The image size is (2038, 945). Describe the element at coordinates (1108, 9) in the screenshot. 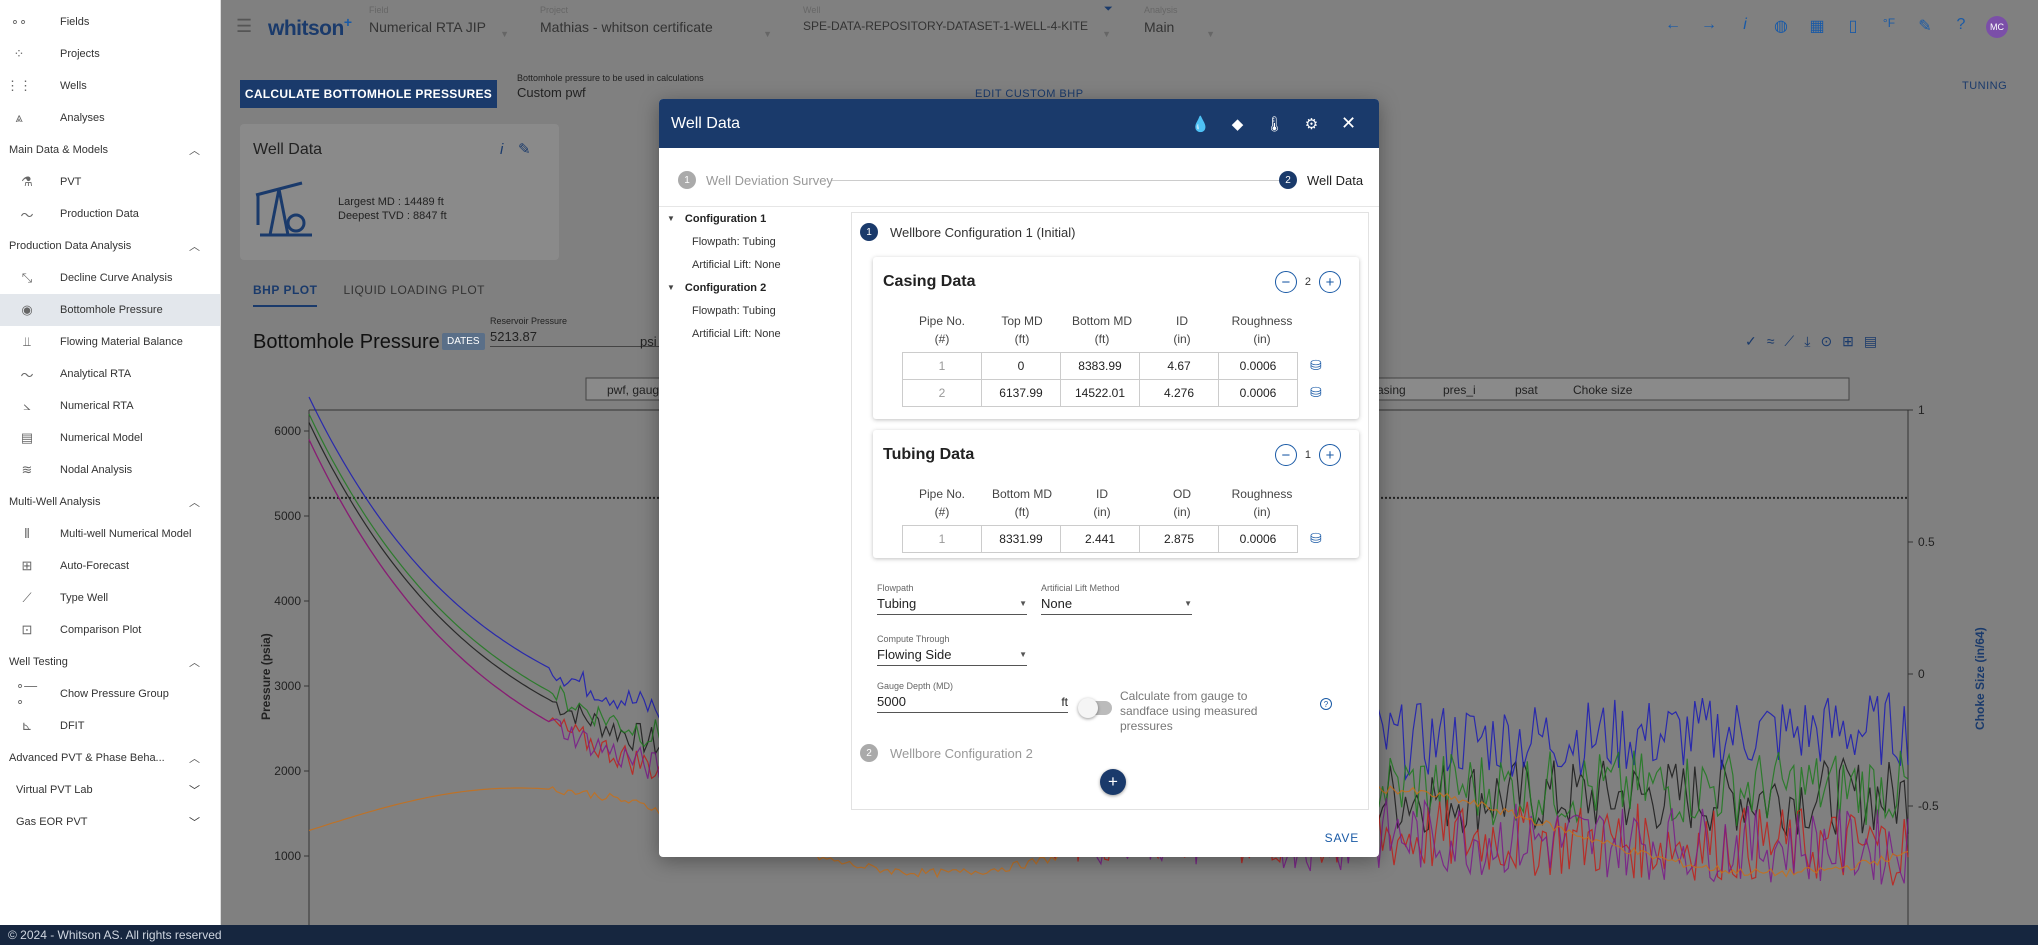

I see `filter-icon: ⏷` at that location.